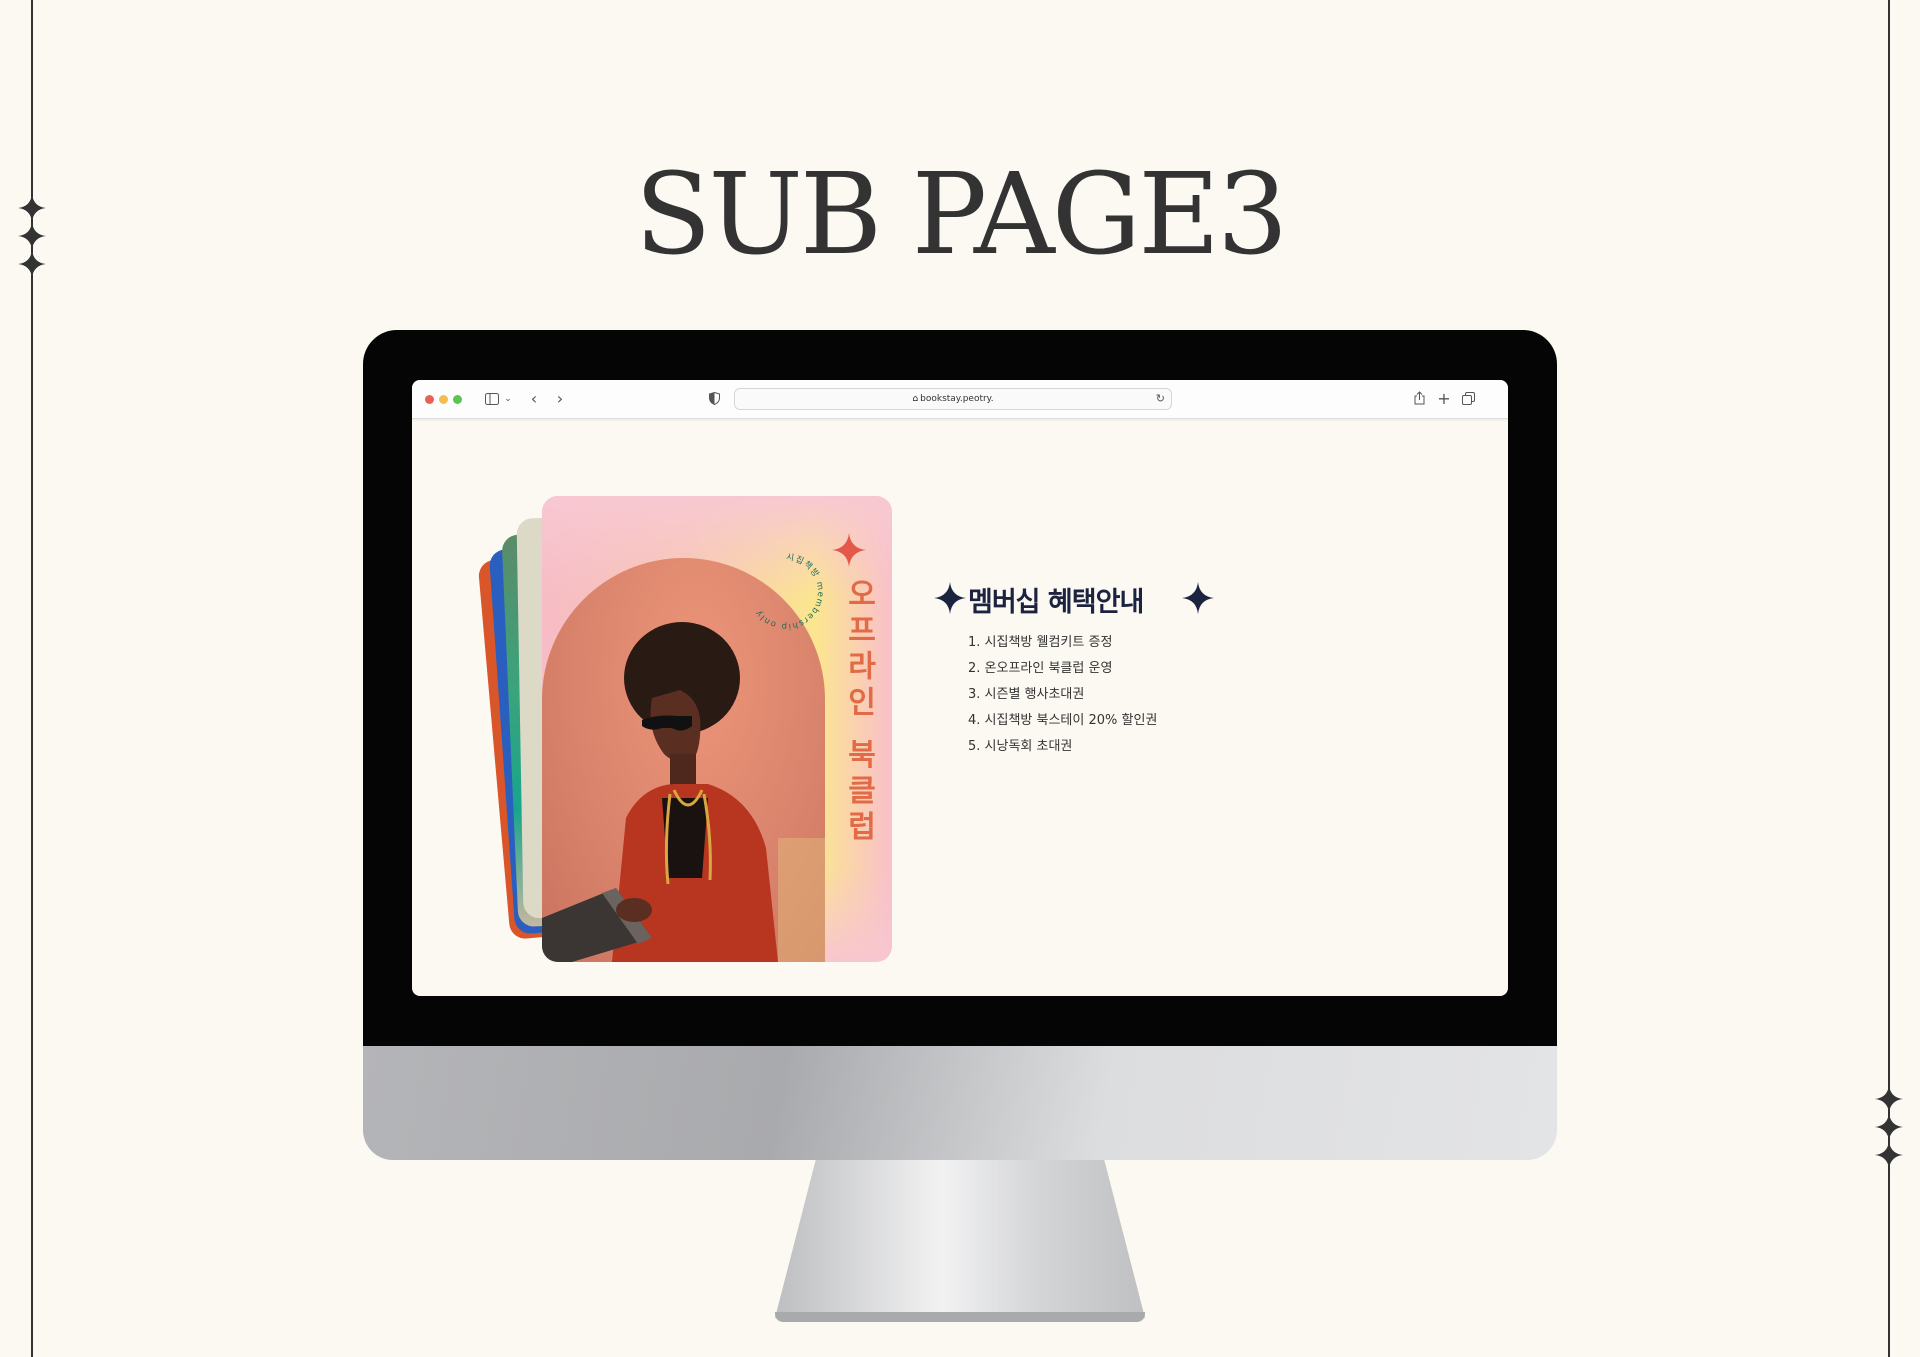 This screenshot has height=1357, width=1920. What do you see at coordinates (960, 1317) in the screenshot?
I see `monitor-stand-base` at bounding box center [960, 1317].